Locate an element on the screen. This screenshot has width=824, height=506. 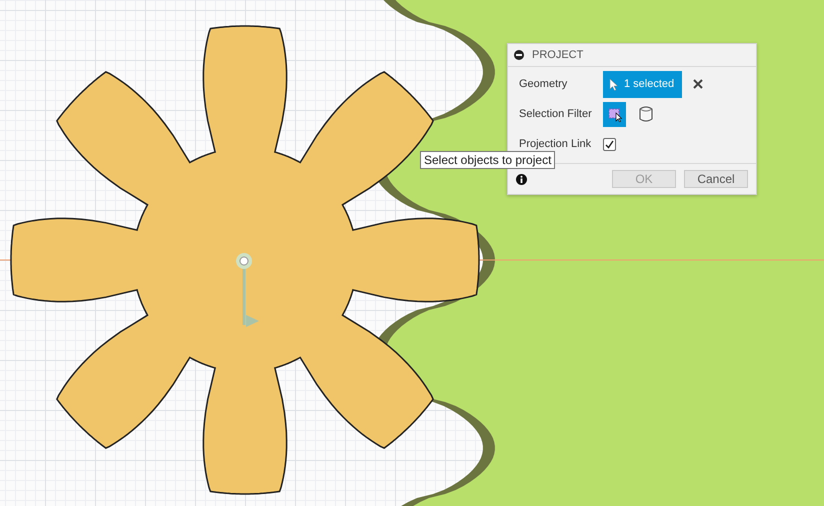
cylinder-icon is located at coordinates (646, 114).